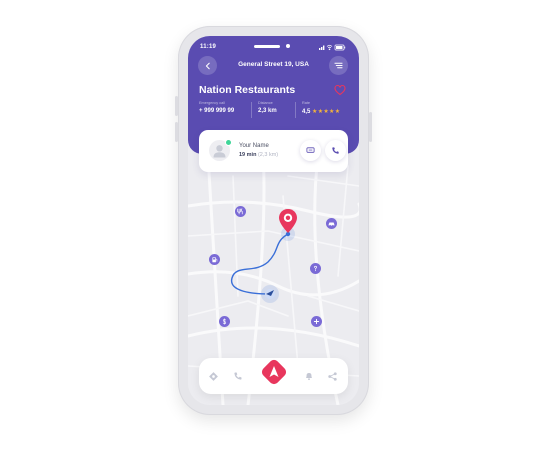 The width and height of the screenshot is (547, 456). Describe the element at coordinates (332, 376) in the screenshot. I see `share-icon` at that location.